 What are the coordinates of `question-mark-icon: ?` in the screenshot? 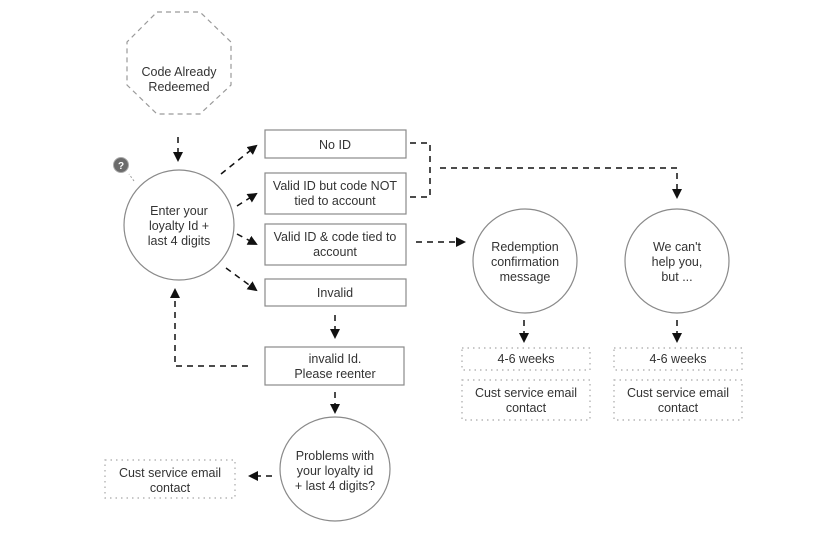 It's located at (121, 165).